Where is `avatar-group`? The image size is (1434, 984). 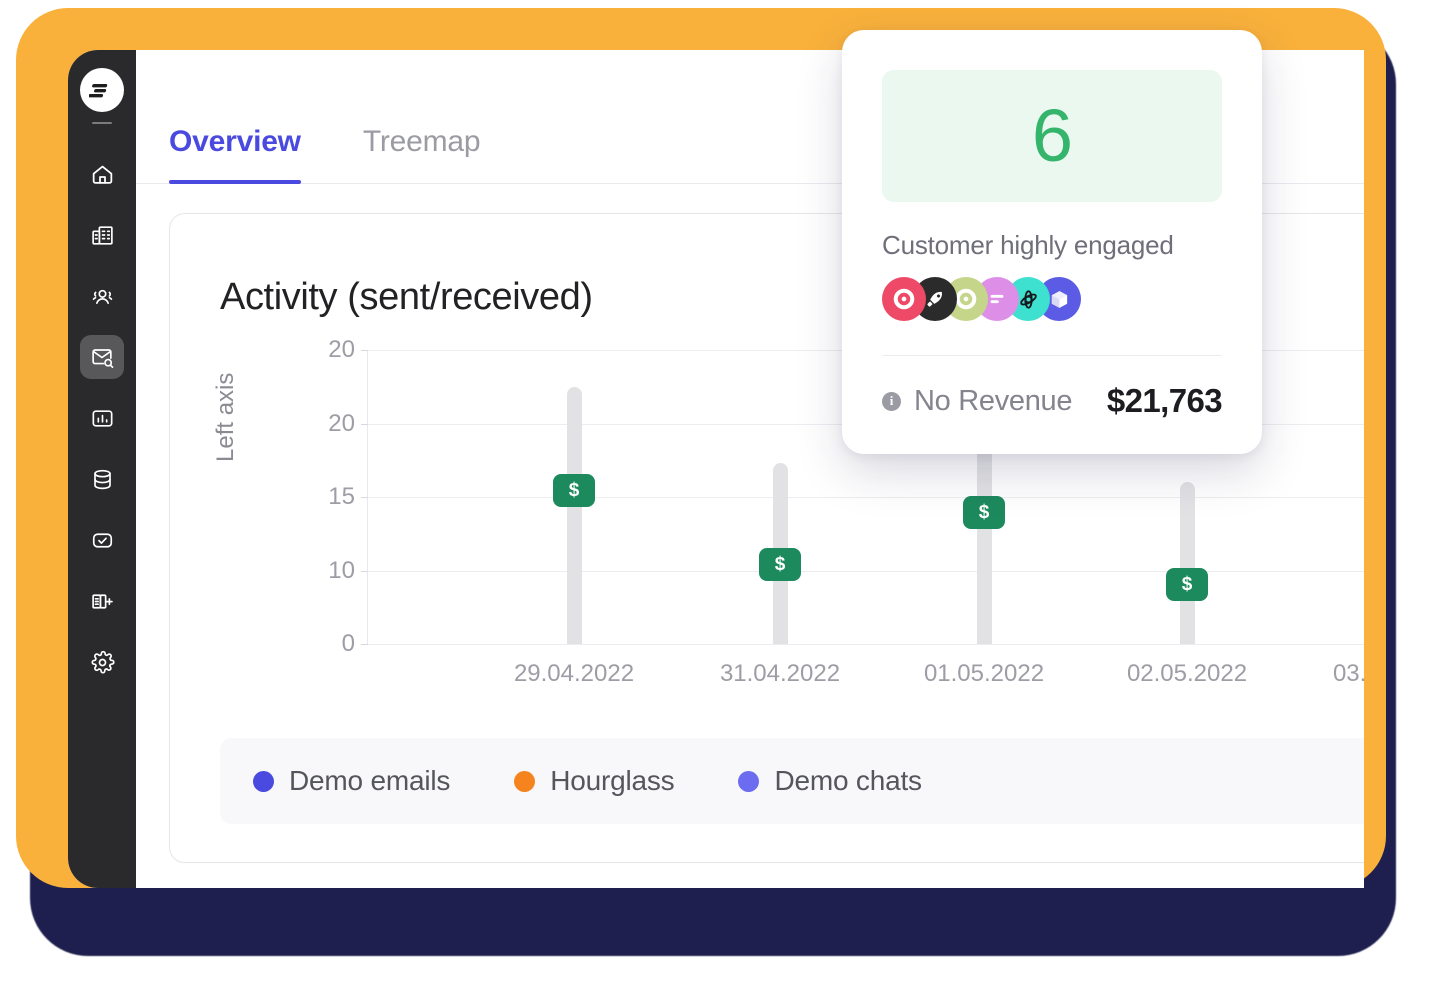
avatar-group is located at coordinates (1052, 302).